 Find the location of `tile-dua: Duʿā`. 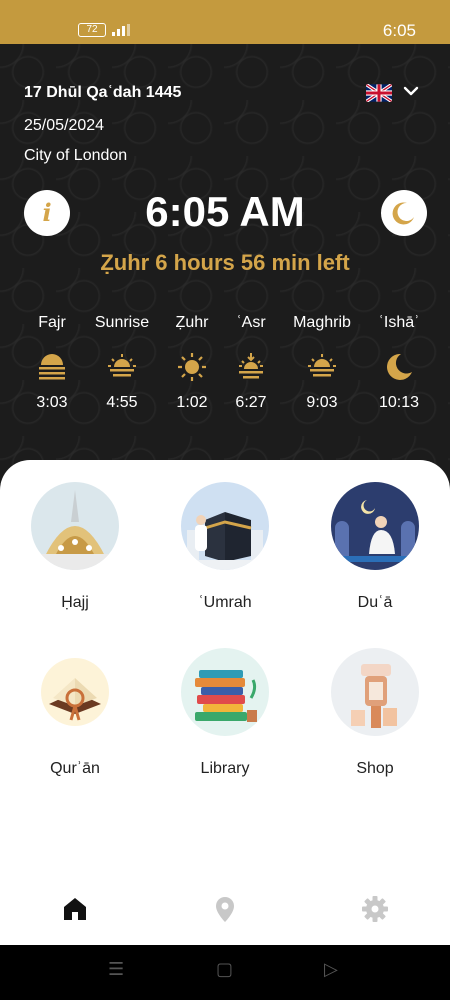

tile-dua: Duʿā is located at coordinates (375, 547).